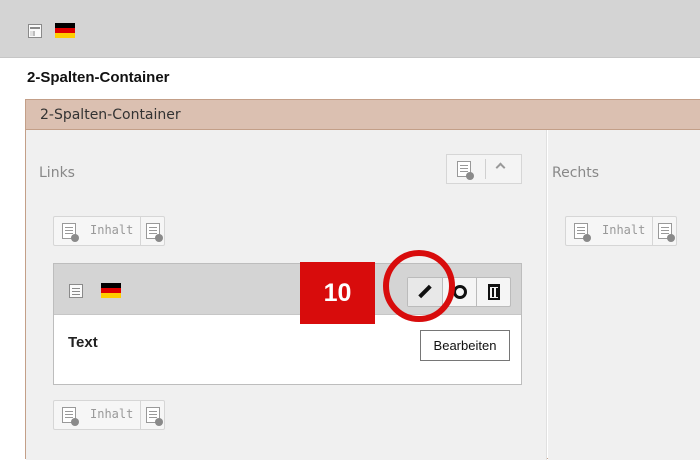  Describe the element at coordinates (484, 169) in the screenshot. I see `column-actions` at that location.